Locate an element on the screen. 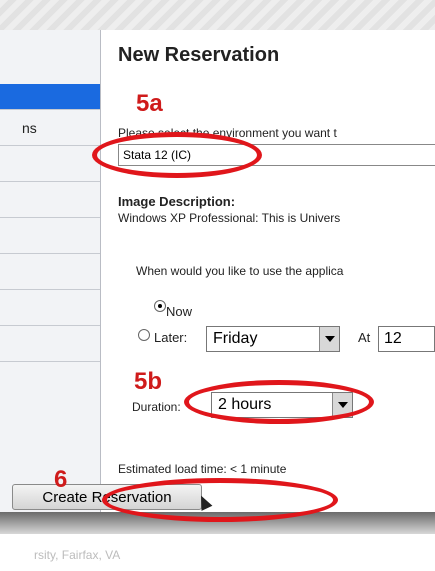 The width and height of the screenshot is (435, 571). sidebar-item-active is located at coordinates (50, 97).